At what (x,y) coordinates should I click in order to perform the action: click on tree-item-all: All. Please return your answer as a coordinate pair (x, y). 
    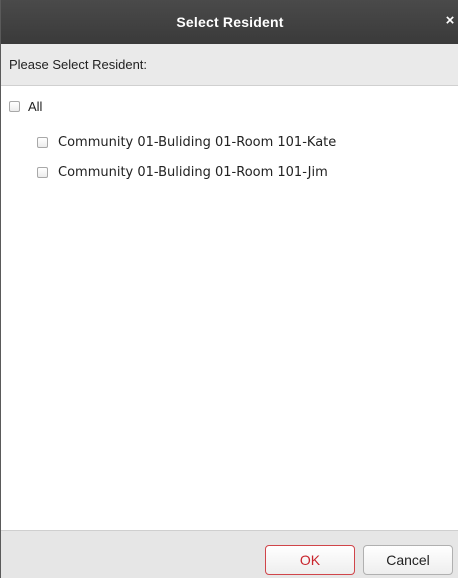
    Looking at the image, I should click on (25, 106).